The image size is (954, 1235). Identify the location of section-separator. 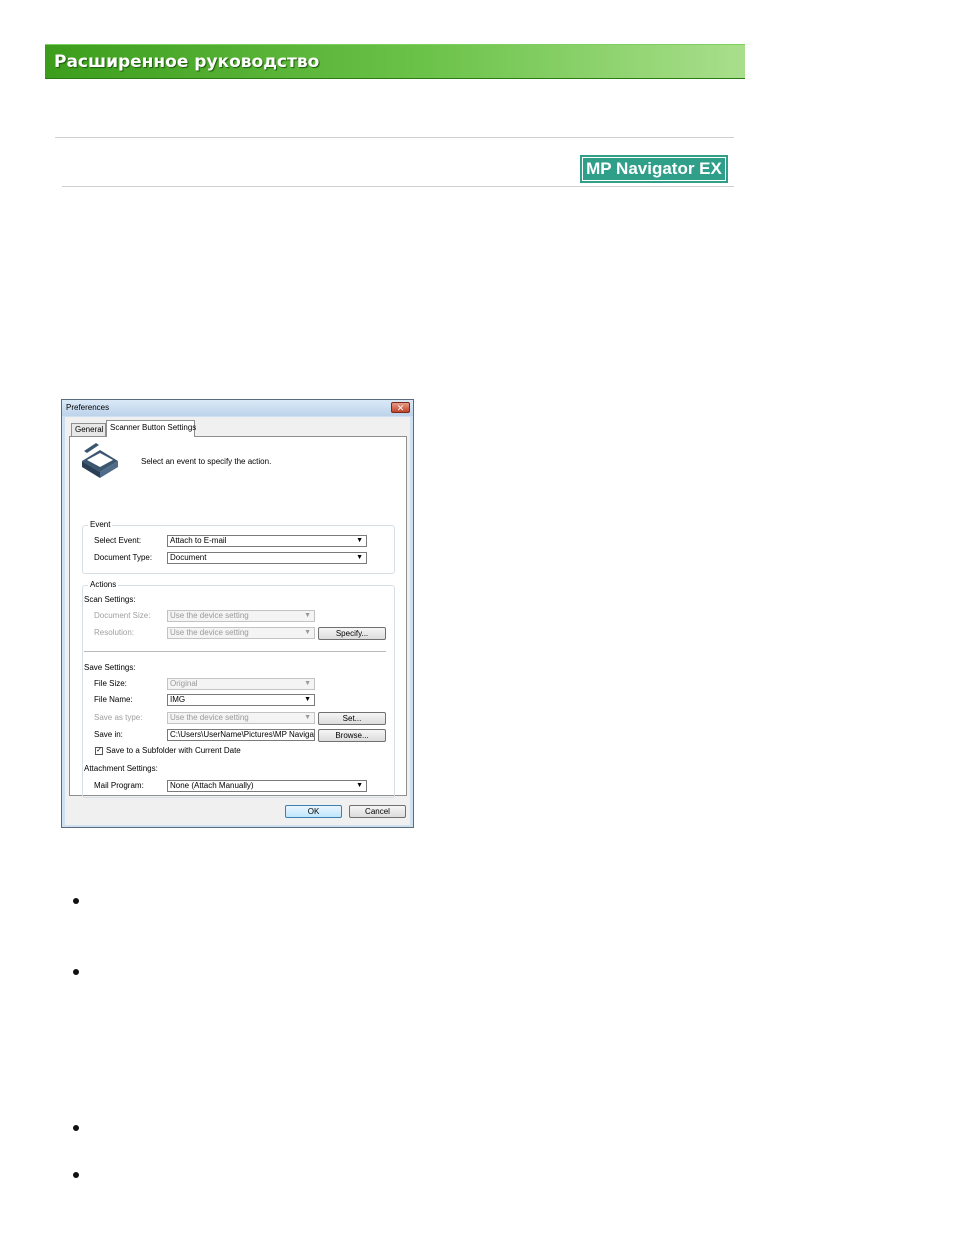
(235, 651).